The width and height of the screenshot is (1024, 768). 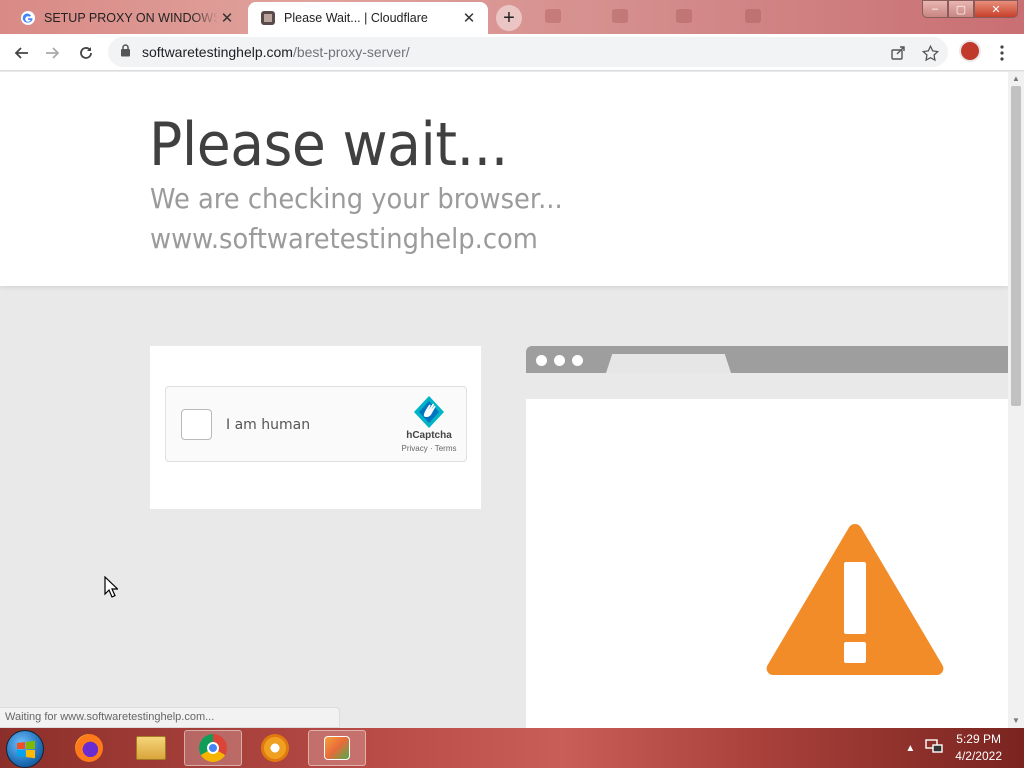 I want to click on start-button, so click(x=25, y=749).